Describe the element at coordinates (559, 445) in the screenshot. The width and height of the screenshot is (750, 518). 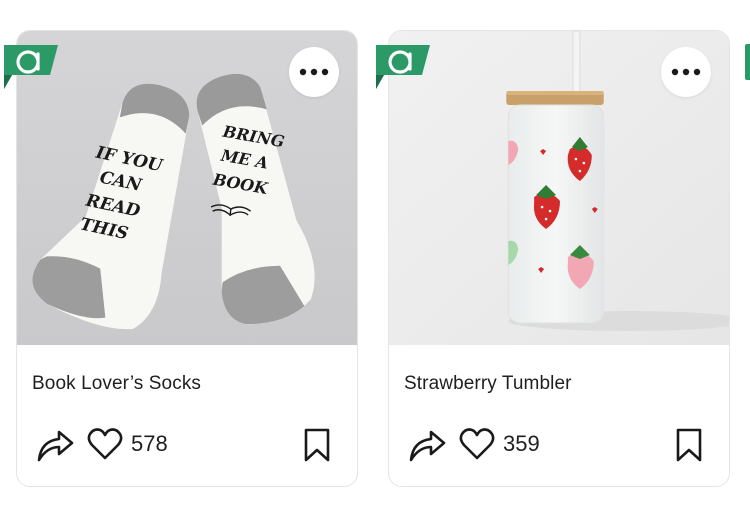
I see `card-actions: 359` at that location.